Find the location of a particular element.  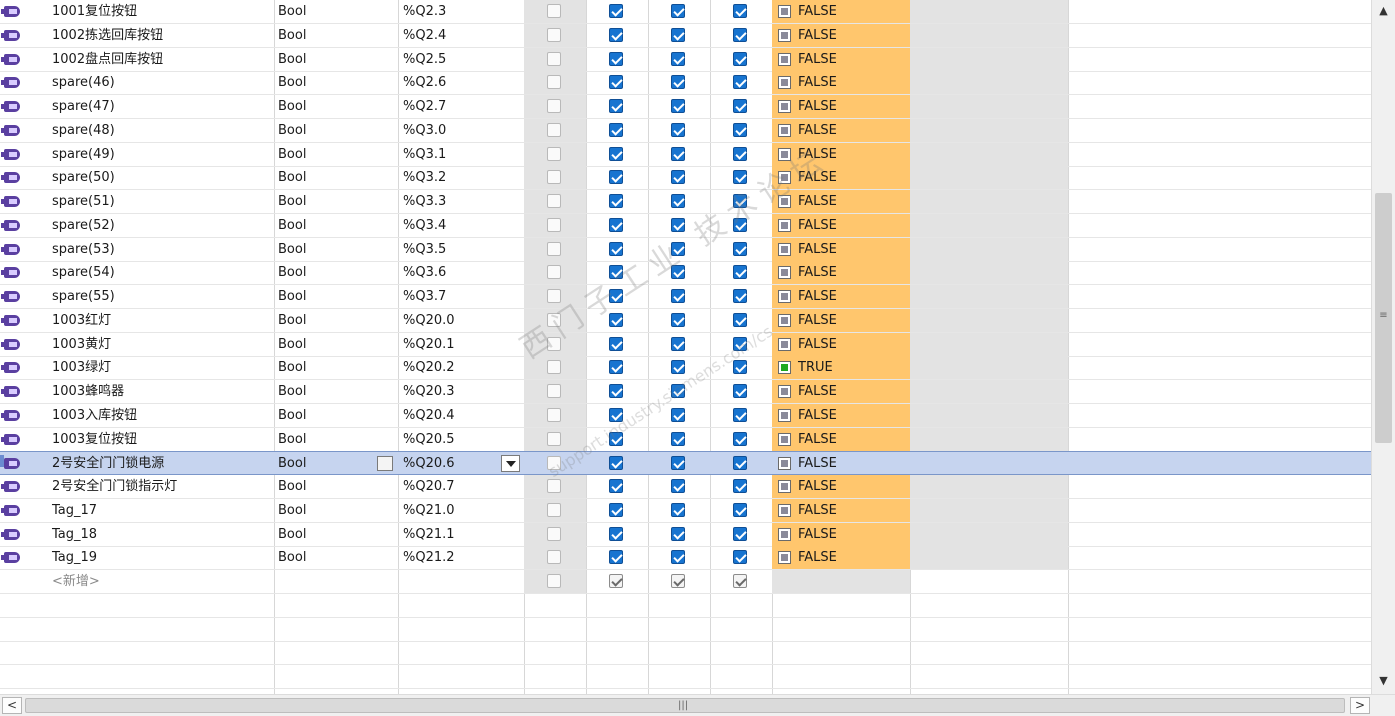

tag-name: 1001复位按钮 is located at coordinates (149, 11).